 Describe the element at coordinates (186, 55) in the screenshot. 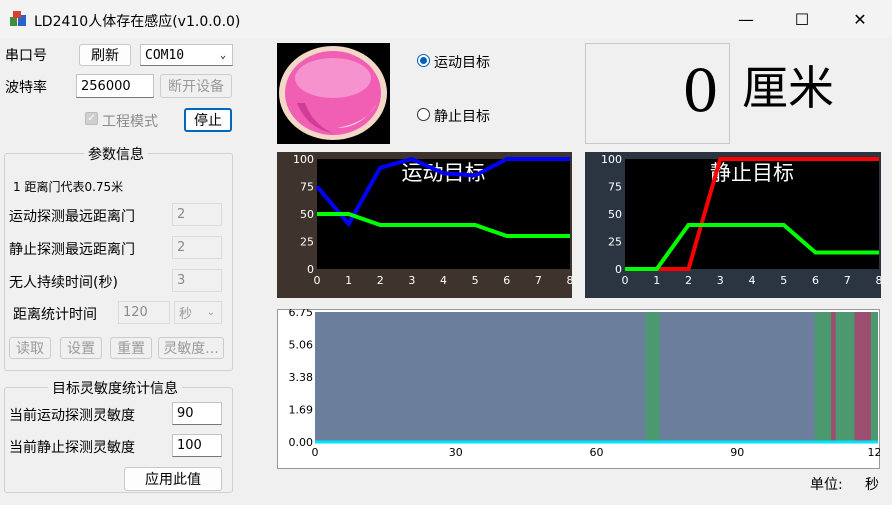

I see `port-select: COM10 ⌄` at that location.